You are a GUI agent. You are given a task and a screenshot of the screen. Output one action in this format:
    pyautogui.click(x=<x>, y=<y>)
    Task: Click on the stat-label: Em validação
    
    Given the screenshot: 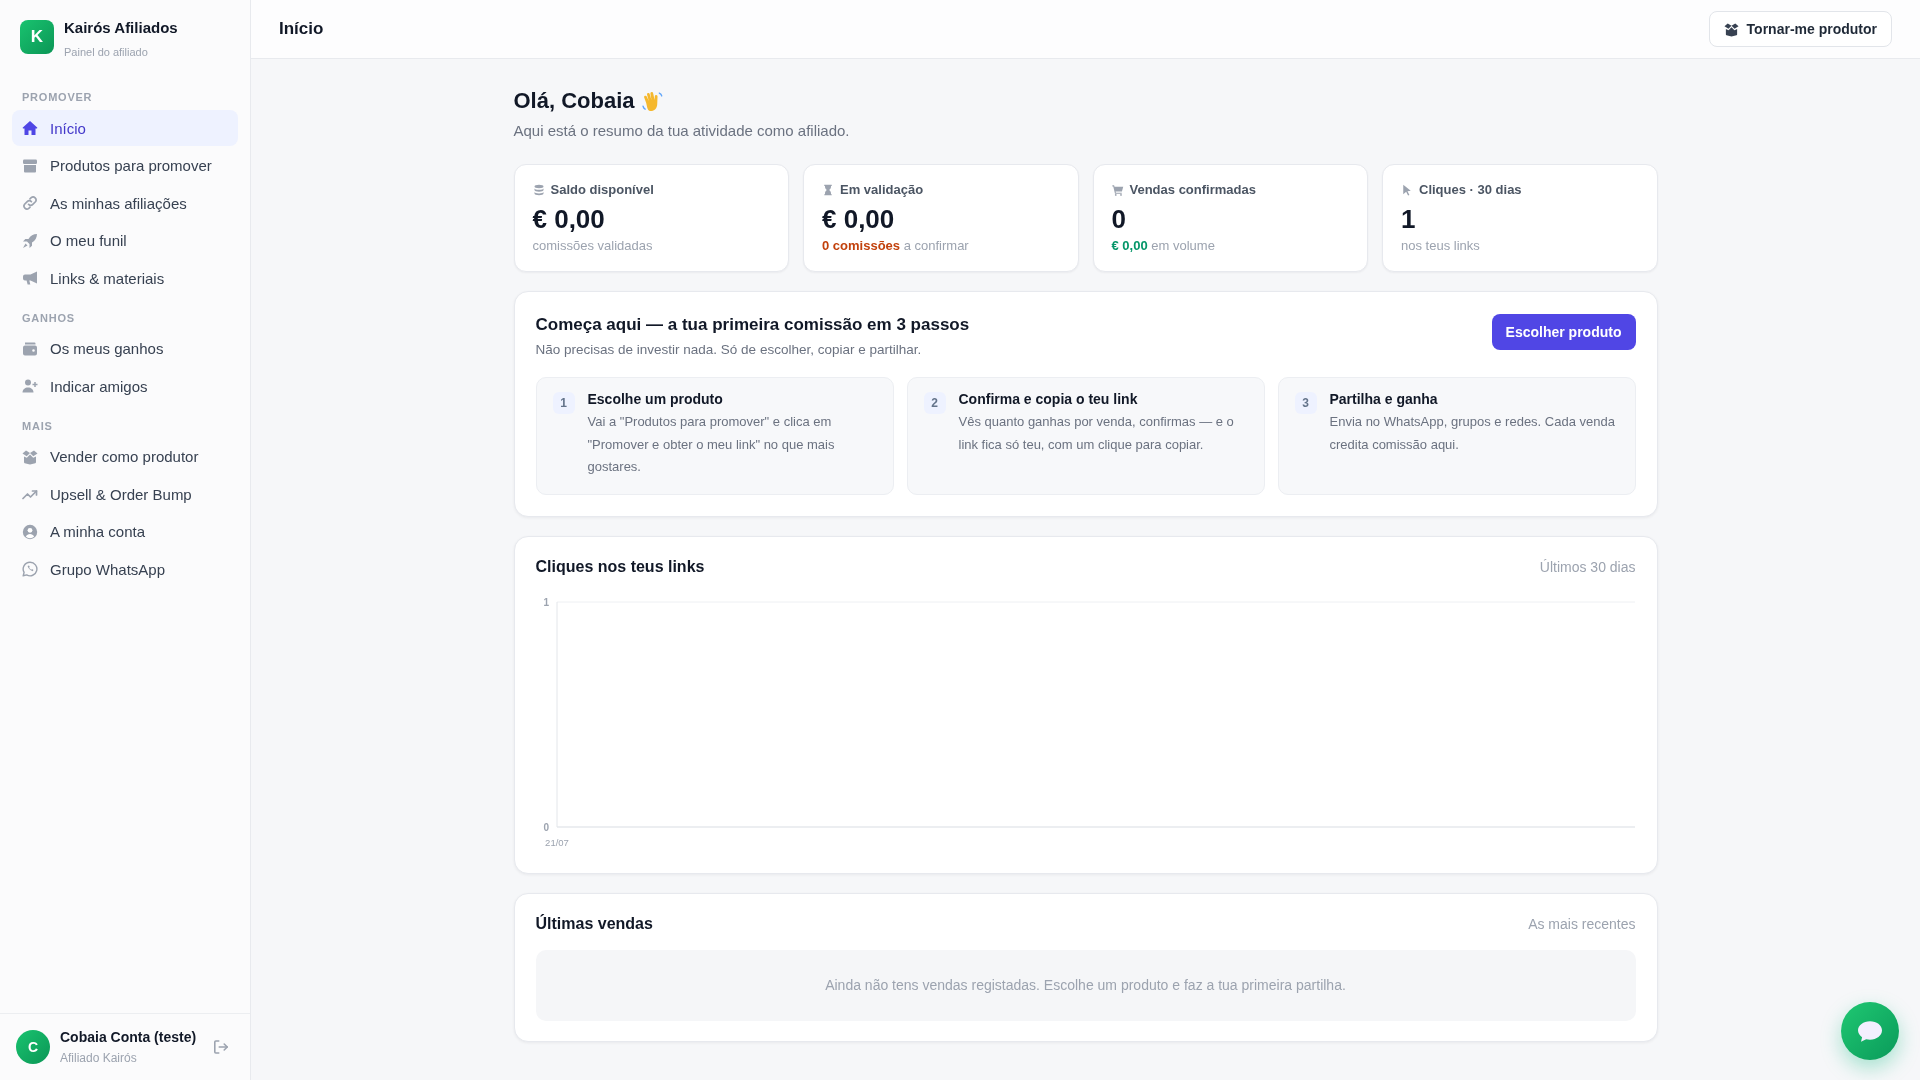 What is the action you would take?
    pyautogui.click(x=882, y=190)
    